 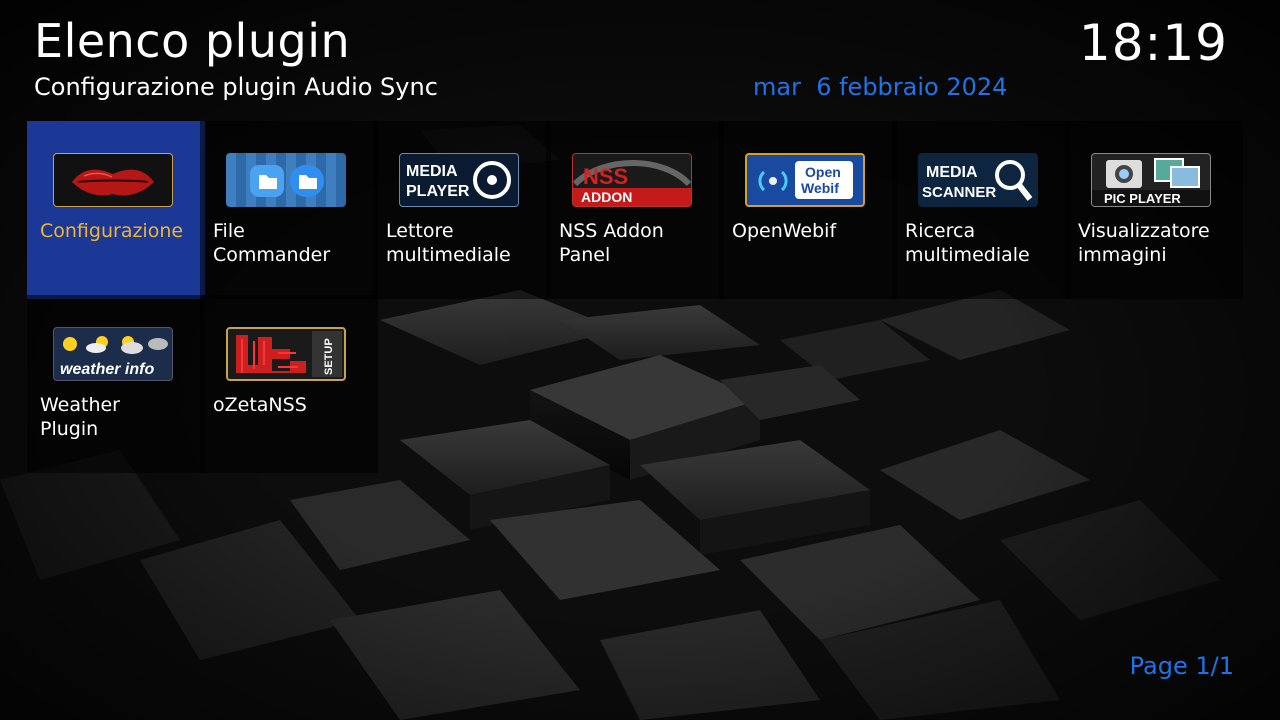 I want to click on plugin-label: Configurazione, so click(x=112, y=231).